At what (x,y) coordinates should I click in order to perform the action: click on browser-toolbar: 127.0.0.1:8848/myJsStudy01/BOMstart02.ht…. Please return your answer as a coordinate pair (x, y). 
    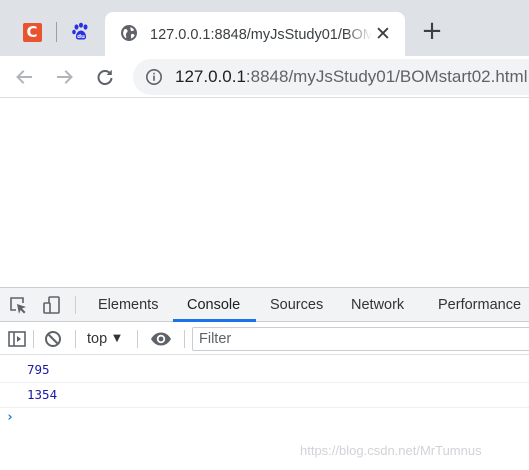
    Looking at the image, I should click on (264, 77).